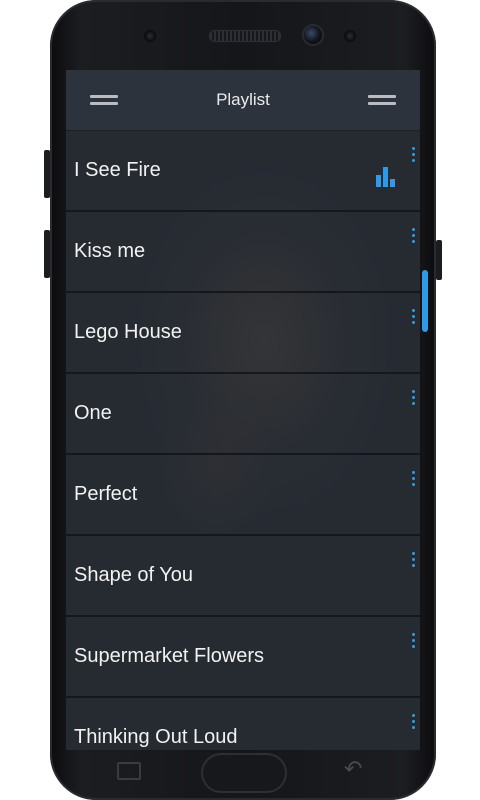 This screenshot has width=480, height=800. I want to click on page-title: Playlist, so click(243, 99).